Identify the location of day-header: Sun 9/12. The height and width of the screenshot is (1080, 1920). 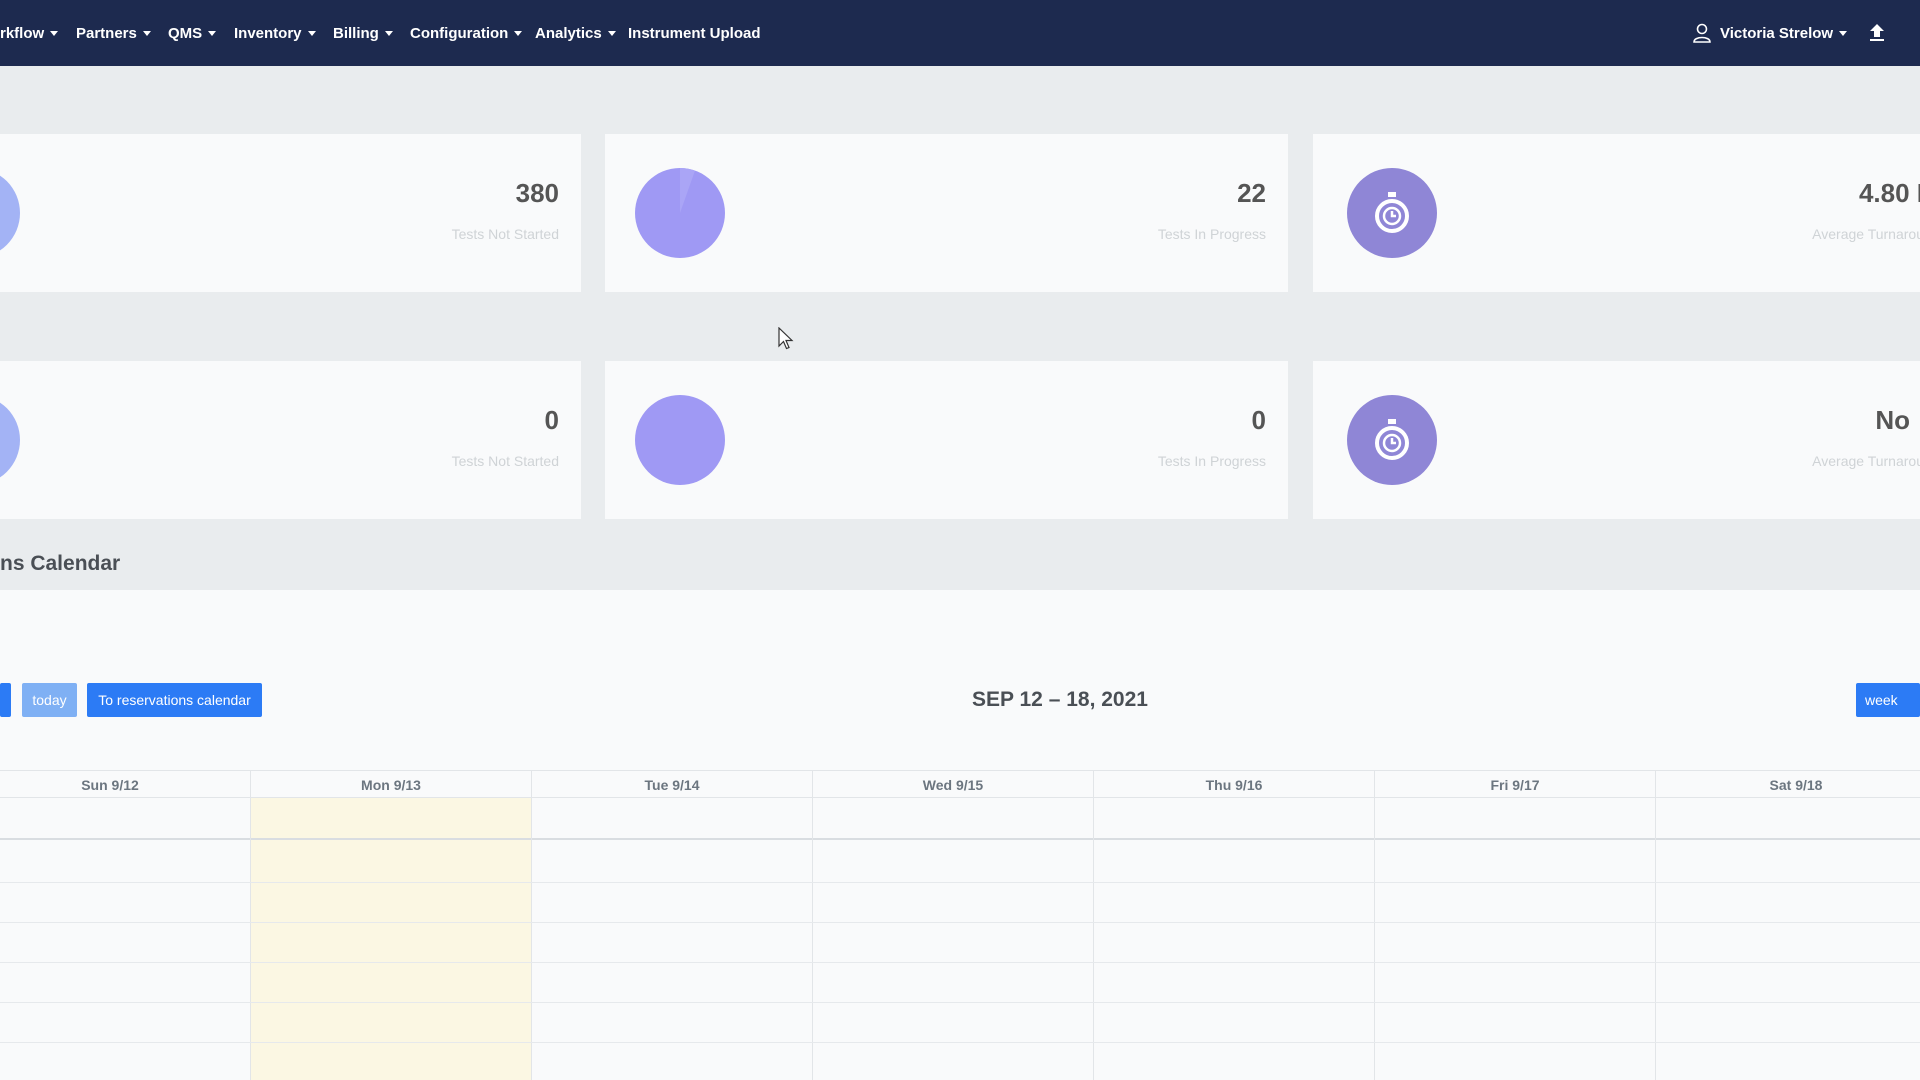
(125, 784).